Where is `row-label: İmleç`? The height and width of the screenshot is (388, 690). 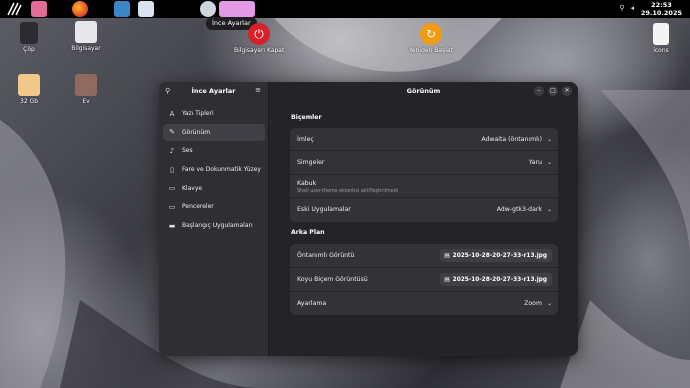 row-label: İmleç is located at coordinates (305, 139).